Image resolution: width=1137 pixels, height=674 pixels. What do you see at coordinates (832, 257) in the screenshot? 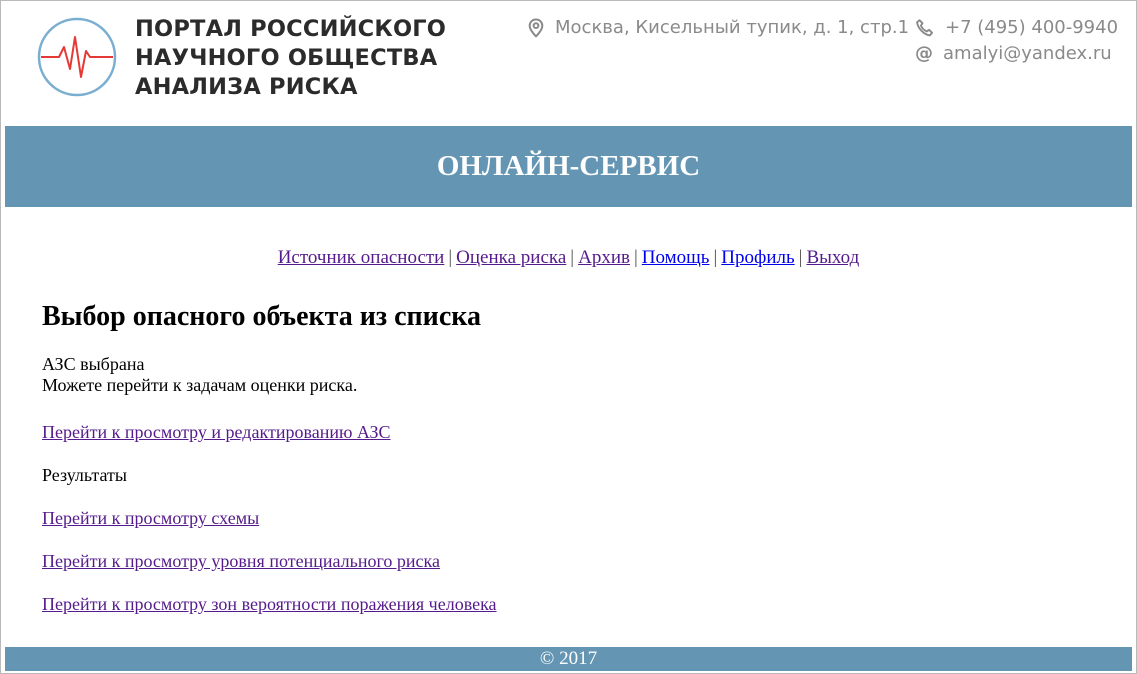
I see `nav-logout: Выход` at bounding box center [832, 257].